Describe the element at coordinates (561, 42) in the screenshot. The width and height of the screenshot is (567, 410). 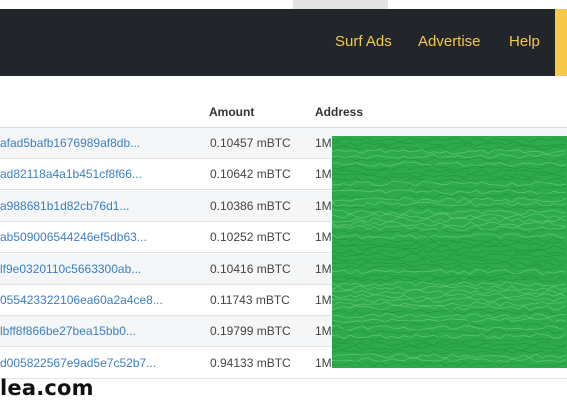
I see `nav-accent-bar` at that location.